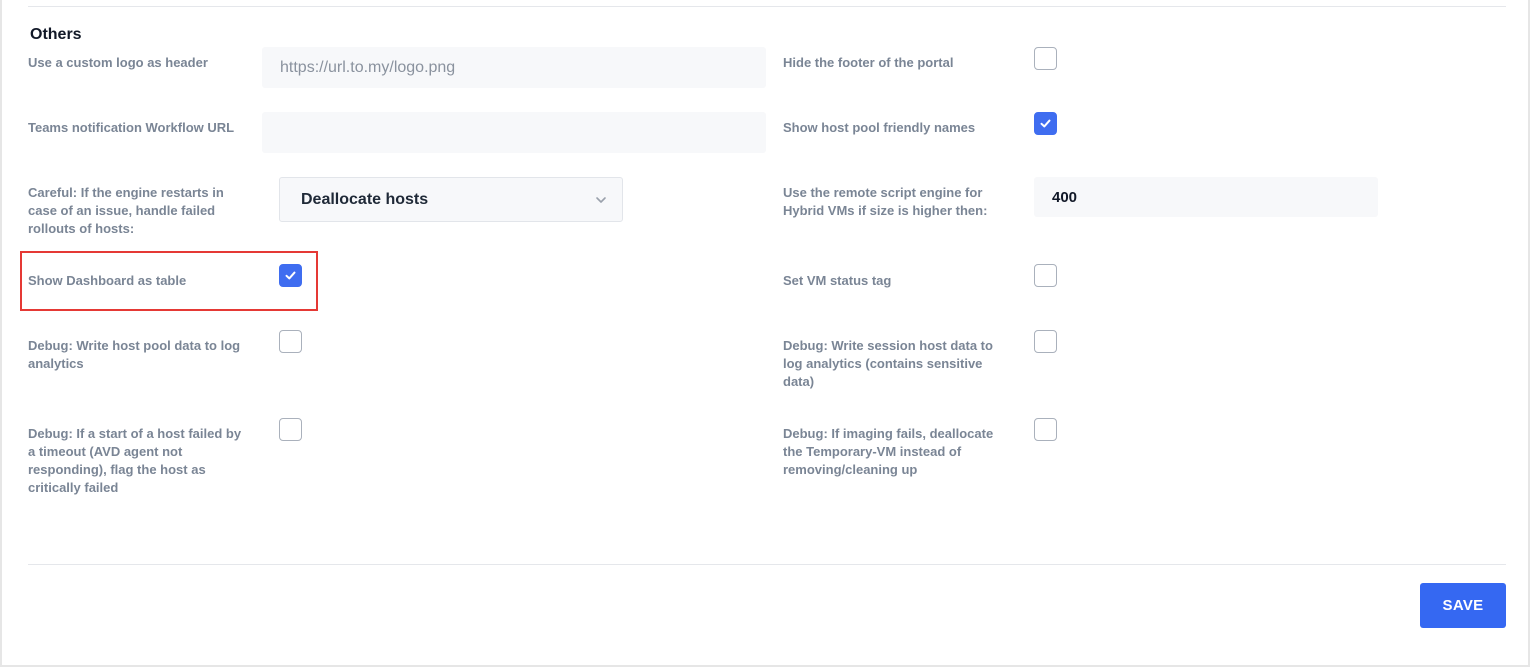 Image resolution: width=1530 pixels, height=667 pixels. Describe the element at coordinates (107, 280) in the screenshot. I see `dashboard-table-label: Show Dashboard as table` at that location.